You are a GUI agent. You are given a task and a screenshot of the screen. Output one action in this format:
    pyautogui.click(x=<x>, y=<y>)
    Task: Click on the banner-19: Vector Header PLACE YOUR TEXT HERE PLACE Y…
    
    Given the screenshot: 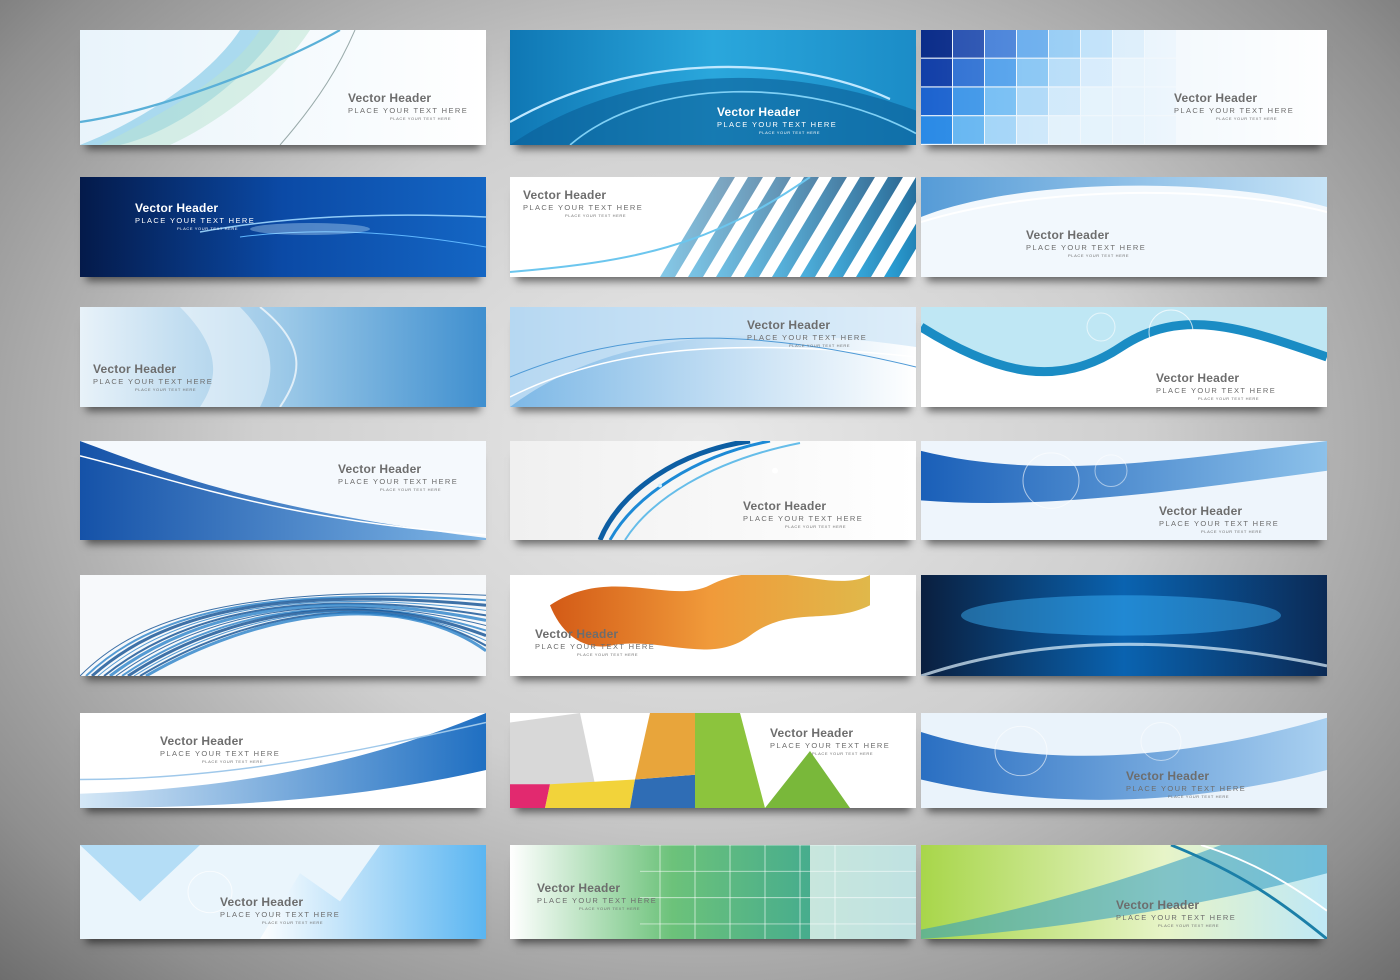 What is the action you would take?
    pyautogui.click(x=283, y=892)
    